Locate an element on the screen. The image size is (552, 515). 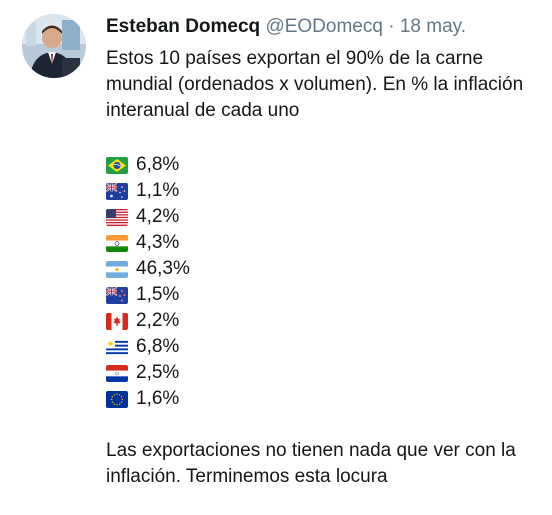
uruguay-flag-icon is located at coordinates (117, 347).